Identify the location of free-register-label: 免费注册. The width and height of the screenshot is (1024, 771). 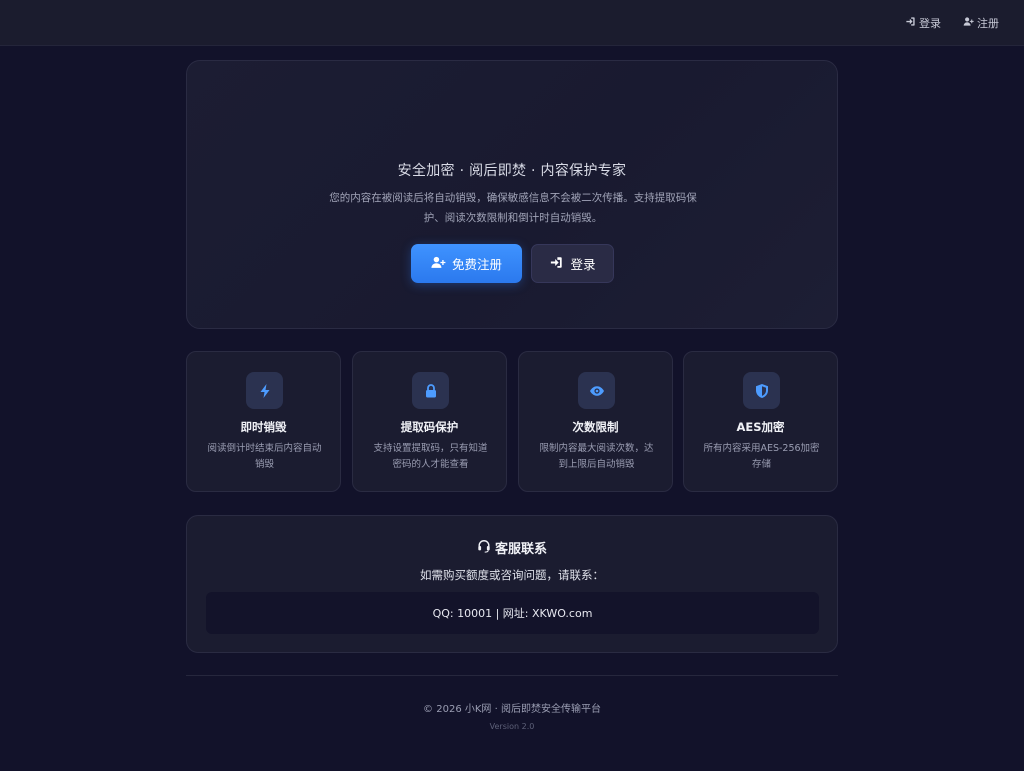
(476, 264).